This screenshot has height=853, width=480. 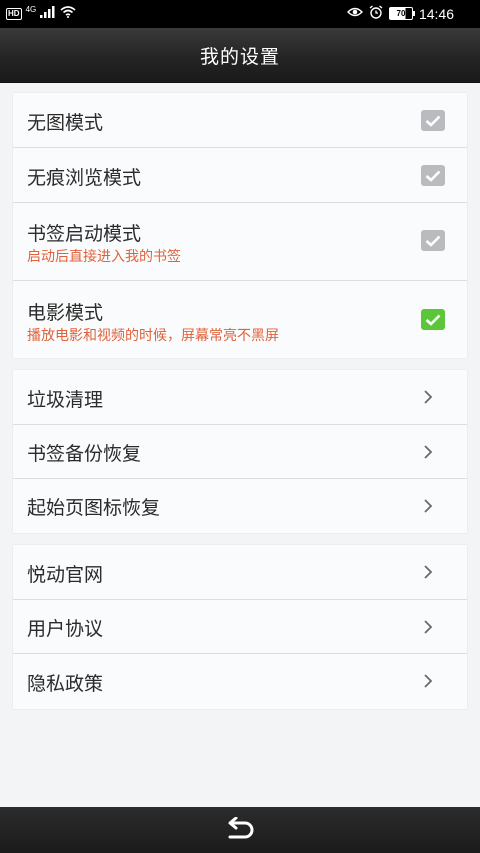 I want to click on alarm-icon, so click(x=376, y=13).